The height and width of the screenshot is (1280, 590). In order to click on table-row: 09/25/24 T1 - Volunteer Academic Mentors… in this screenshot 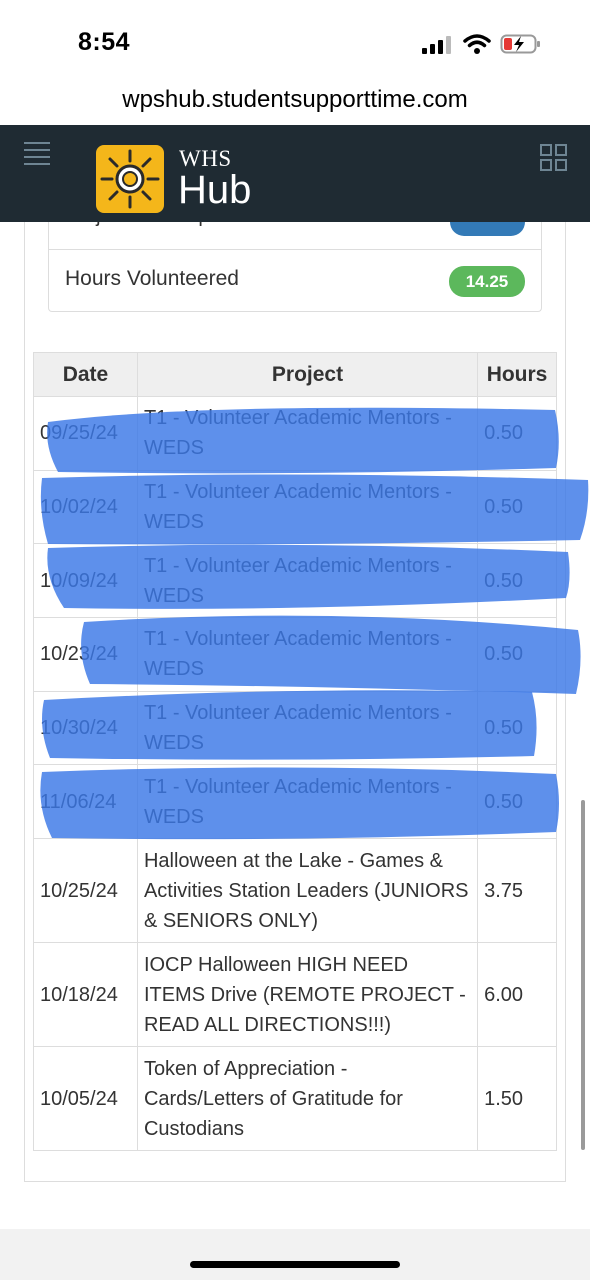, I will do `click(295, 433)`.